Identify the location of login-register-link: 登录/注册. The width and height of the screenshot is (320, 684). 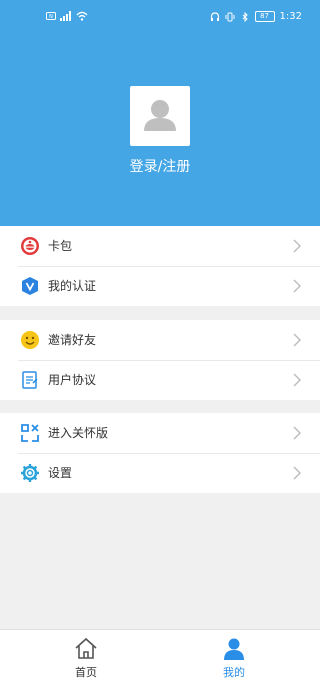
(160, 166).